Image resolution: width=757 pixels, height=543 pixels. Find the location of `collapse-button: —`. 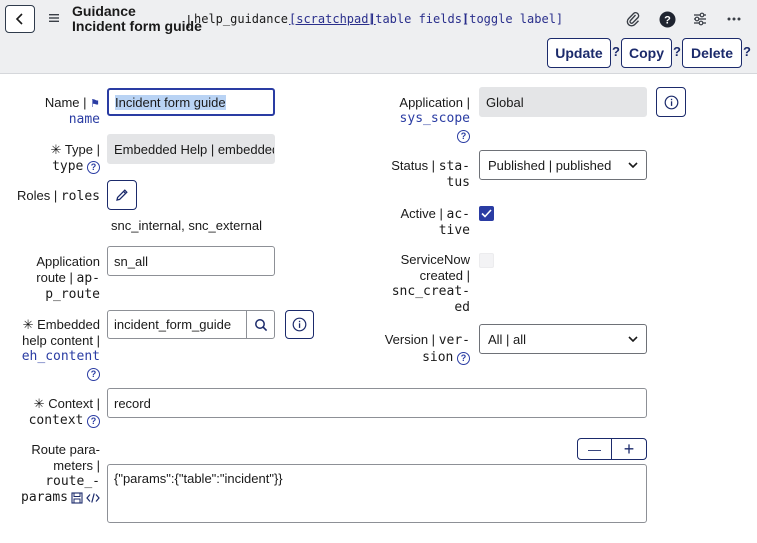

collapse-button: — is located at coordinates (594, 449).